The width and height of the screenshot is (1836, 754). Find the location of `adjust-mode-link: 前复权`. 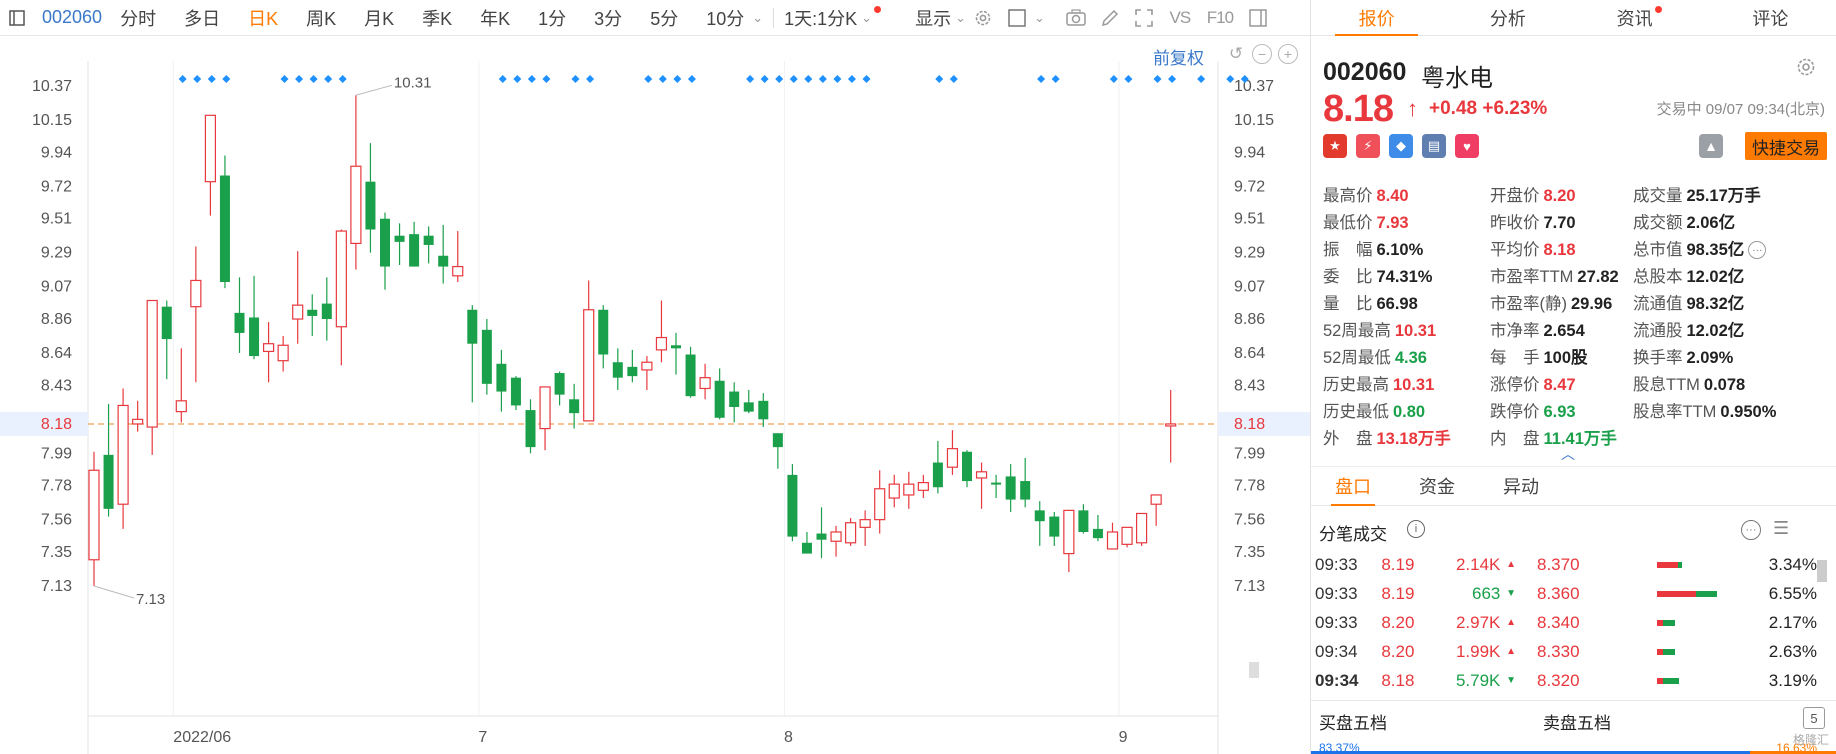

adjust-mode-link: 前复权 is located at coordinates (1178, 56).